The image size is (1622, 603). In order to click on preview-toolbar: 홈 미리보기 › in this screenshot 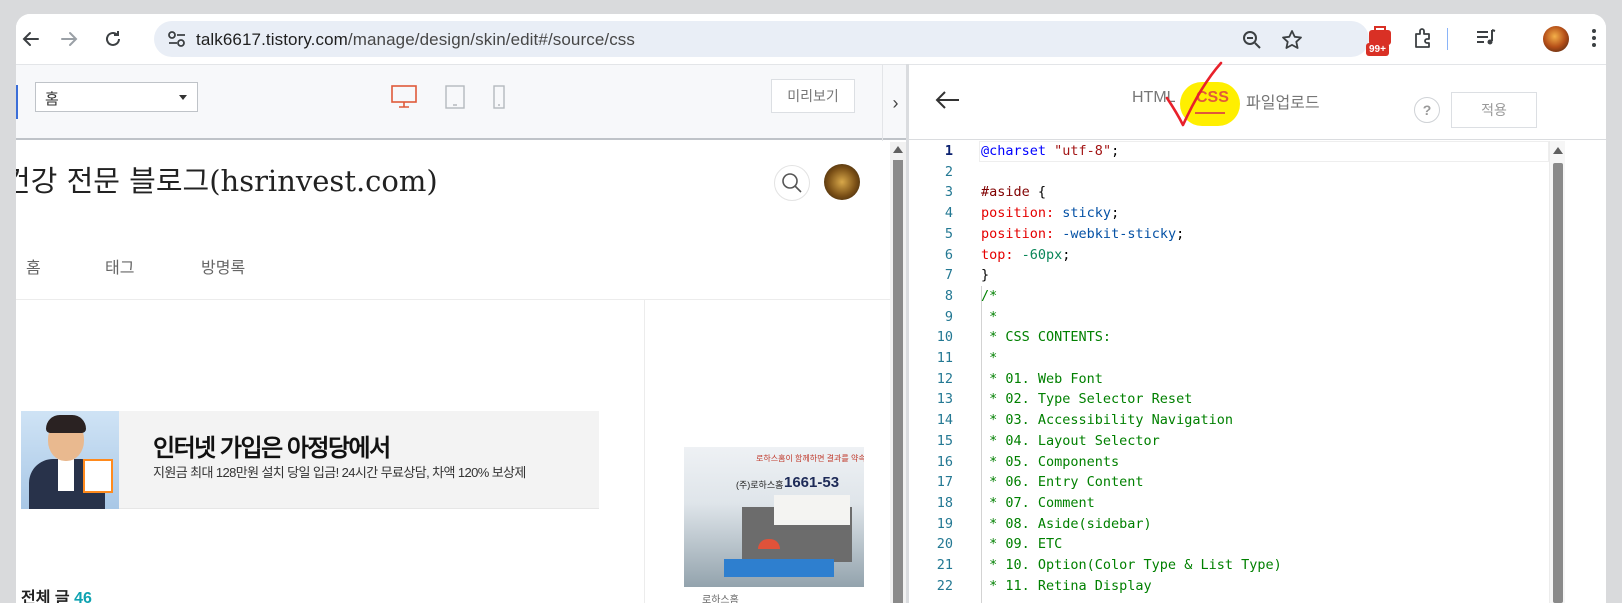, I will do `click(469, 102)`.